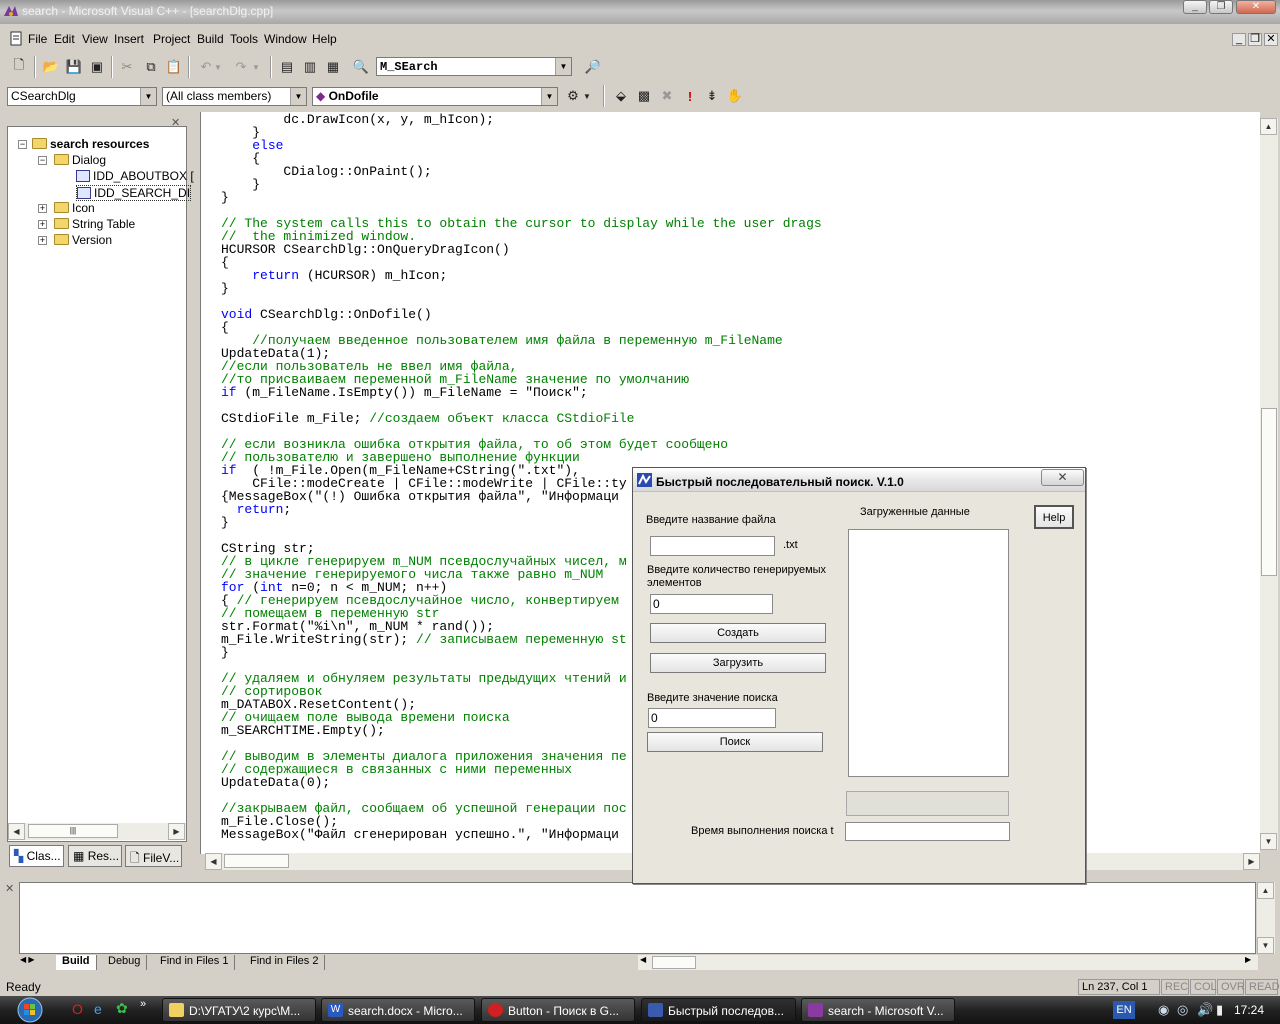  I want to click on filter-combo: (All class members) ▼, so click(234, 96).